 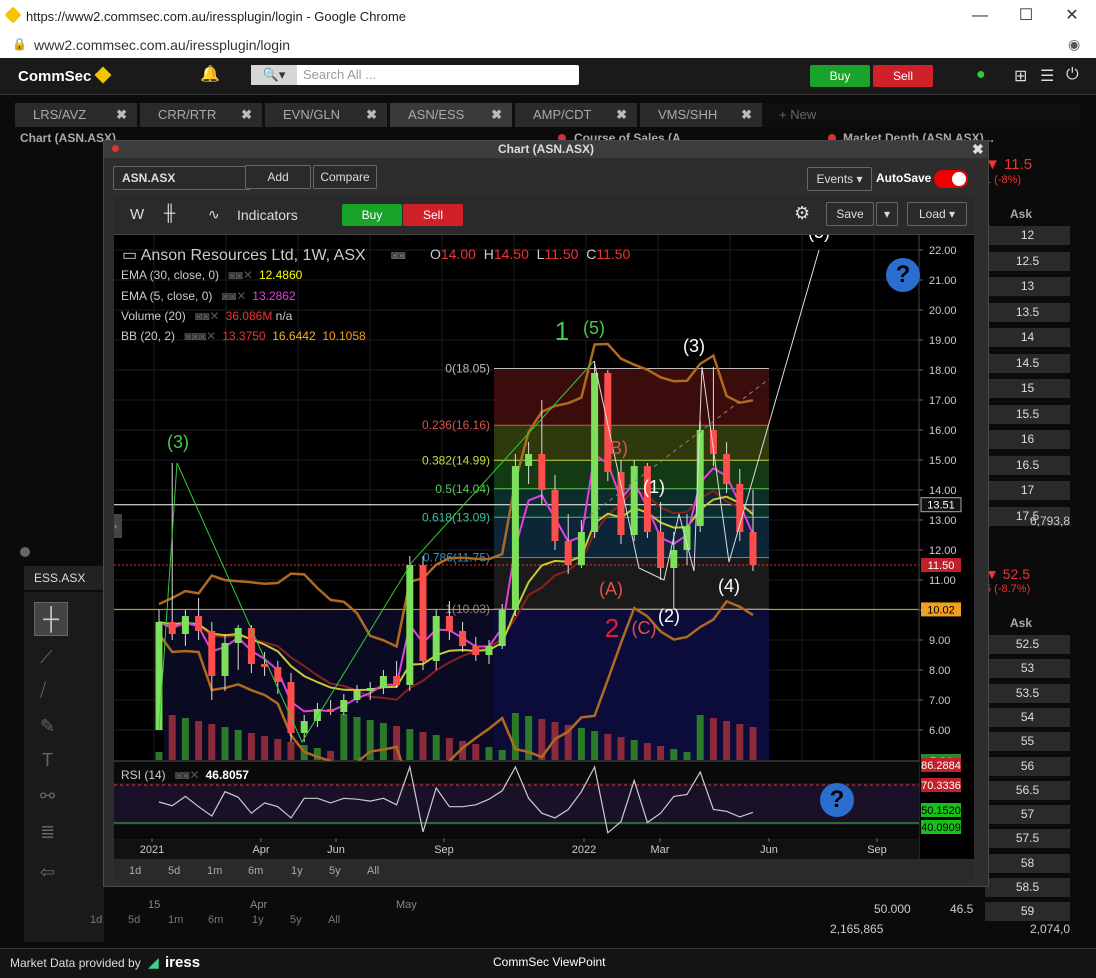 I want to click on menu-icon: ☰, so click(x=1047, y=76).